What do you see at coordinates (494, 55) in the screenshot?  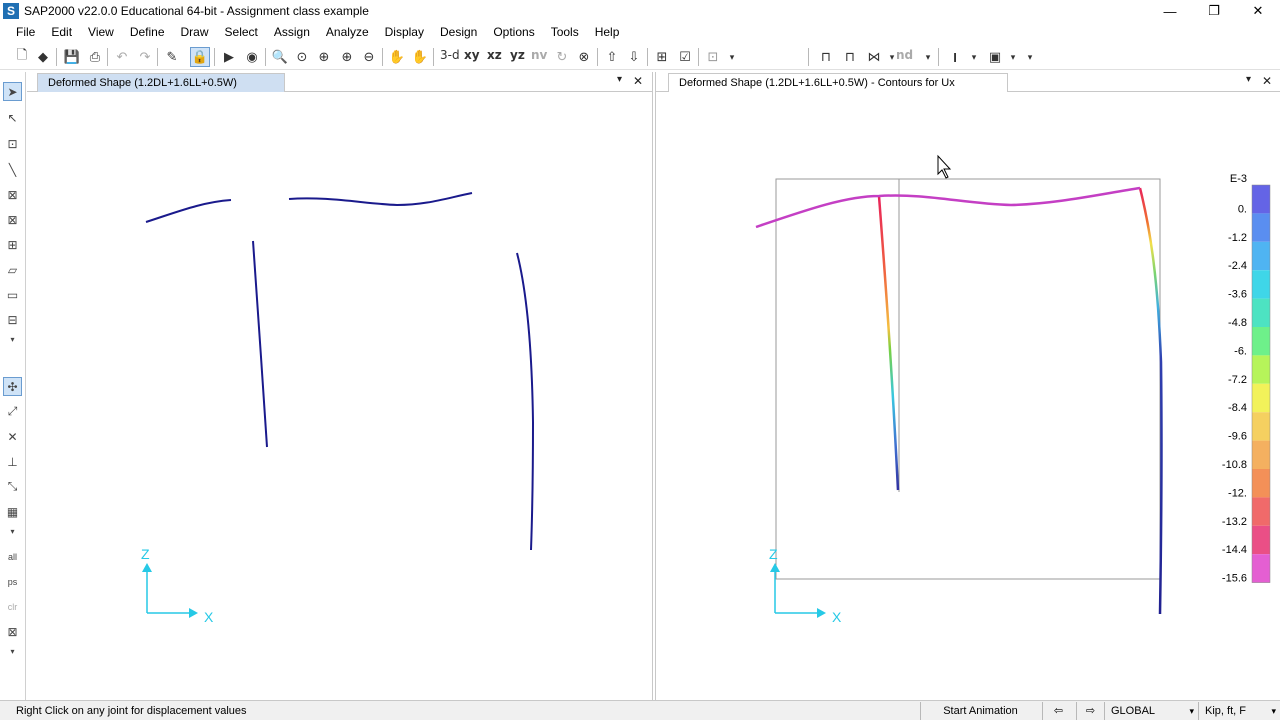 I see `view-xz-button: xz` at bounding box center [494, 55].